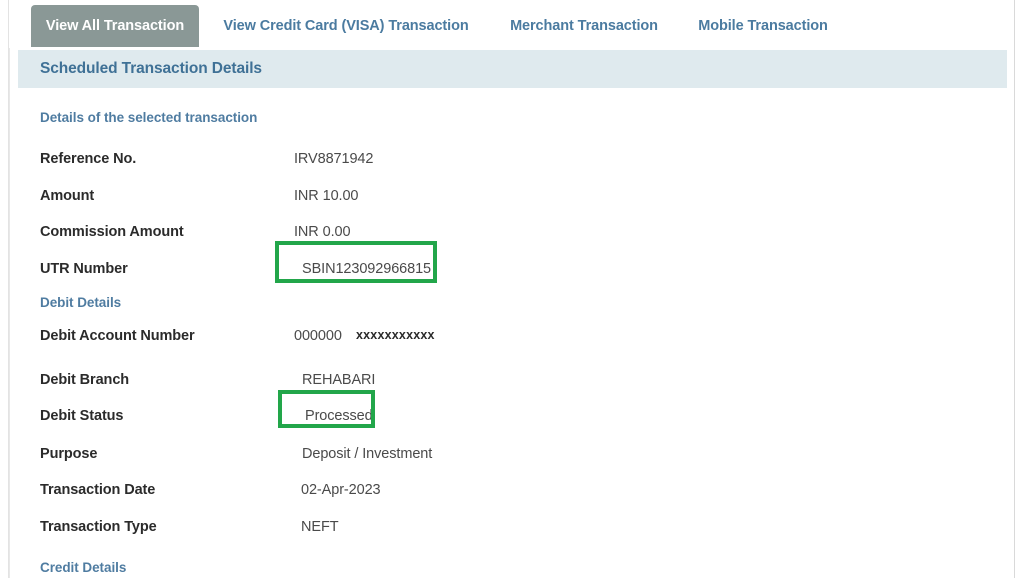 Image resolution: width=1024 pixels, height=578 pixels. I want to click on panel-header: Scheduled Transaction Details, so click(512, 69).